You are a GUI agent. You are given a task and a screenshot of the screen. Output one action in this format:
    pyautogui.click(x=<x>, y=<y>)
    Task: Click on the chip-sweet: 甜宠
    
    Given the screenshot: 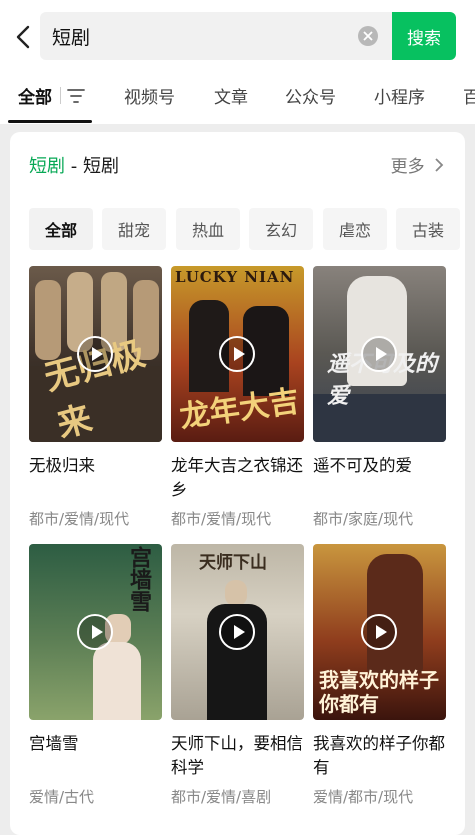 What is the action you would take?
    pyautogui.click(x=134, y=229)
    